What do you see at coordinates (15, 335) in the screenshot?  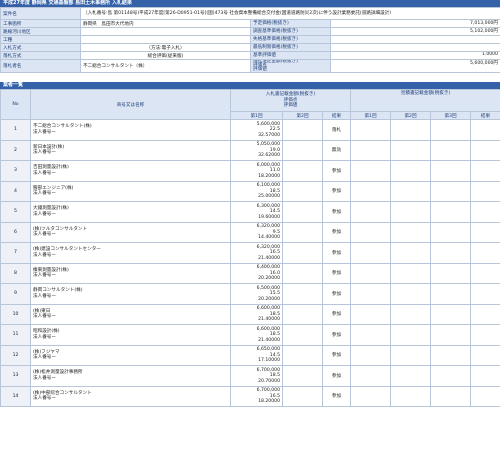 I see `bid-no: 11` at bounding box center [15, 335].